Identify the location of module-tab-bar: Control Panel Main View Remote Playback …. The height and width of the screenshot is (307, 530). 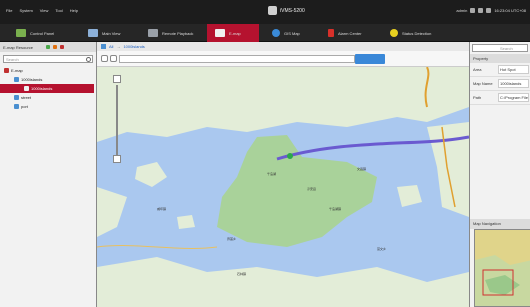
(265, 33).